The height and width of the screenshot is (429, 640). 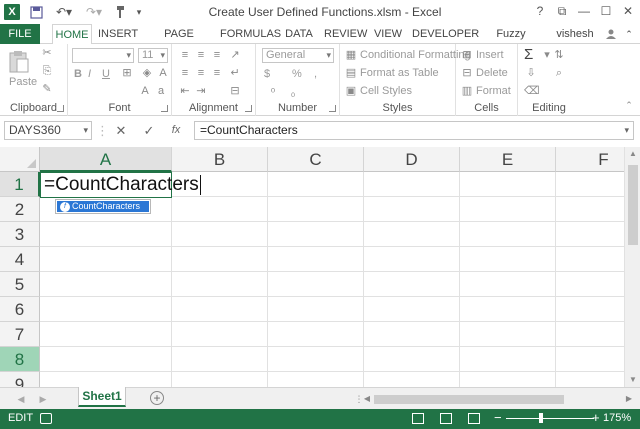 I want to click on format-cells-button: Format, so click(x=493, y=91).